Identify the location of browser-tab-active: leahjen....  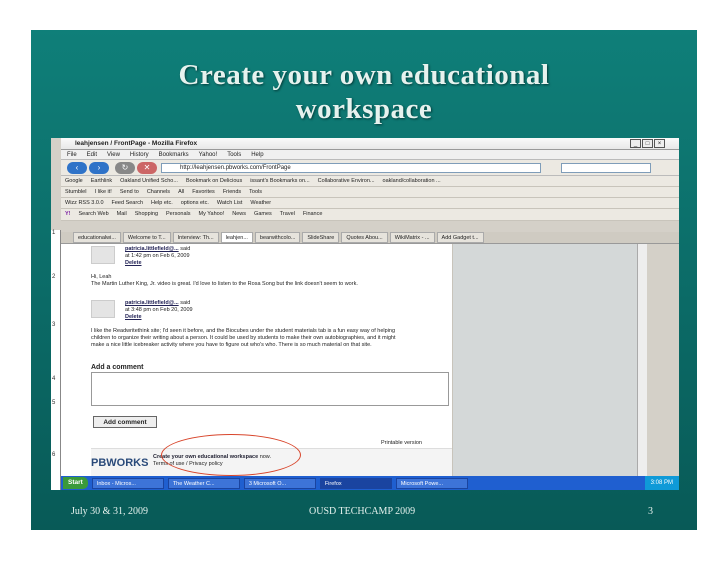
(236, 237).